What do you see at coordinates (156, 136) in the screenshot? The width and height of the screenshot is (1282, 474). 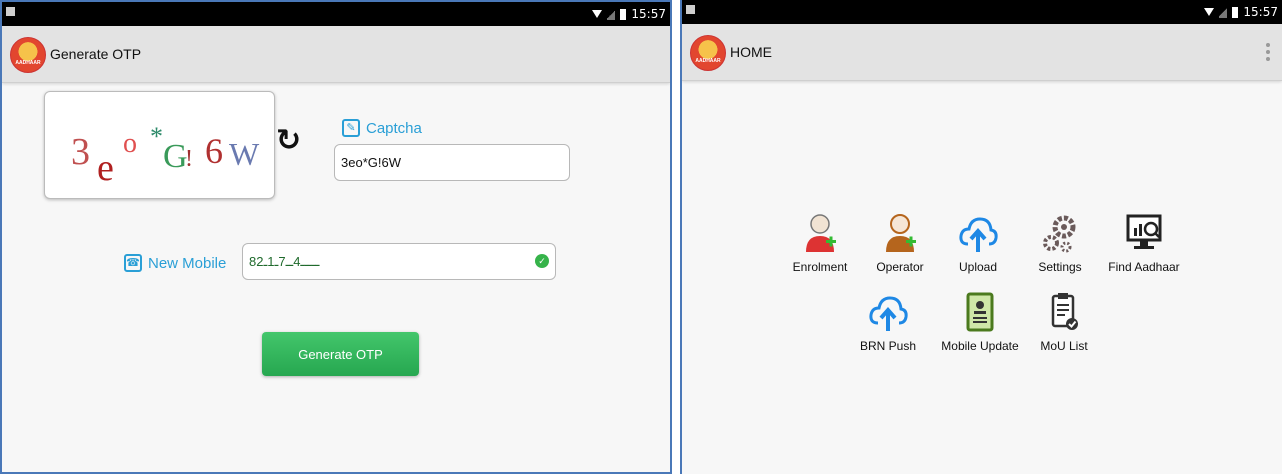 I see `captcha-char: *` at bounding box center [156, 136].